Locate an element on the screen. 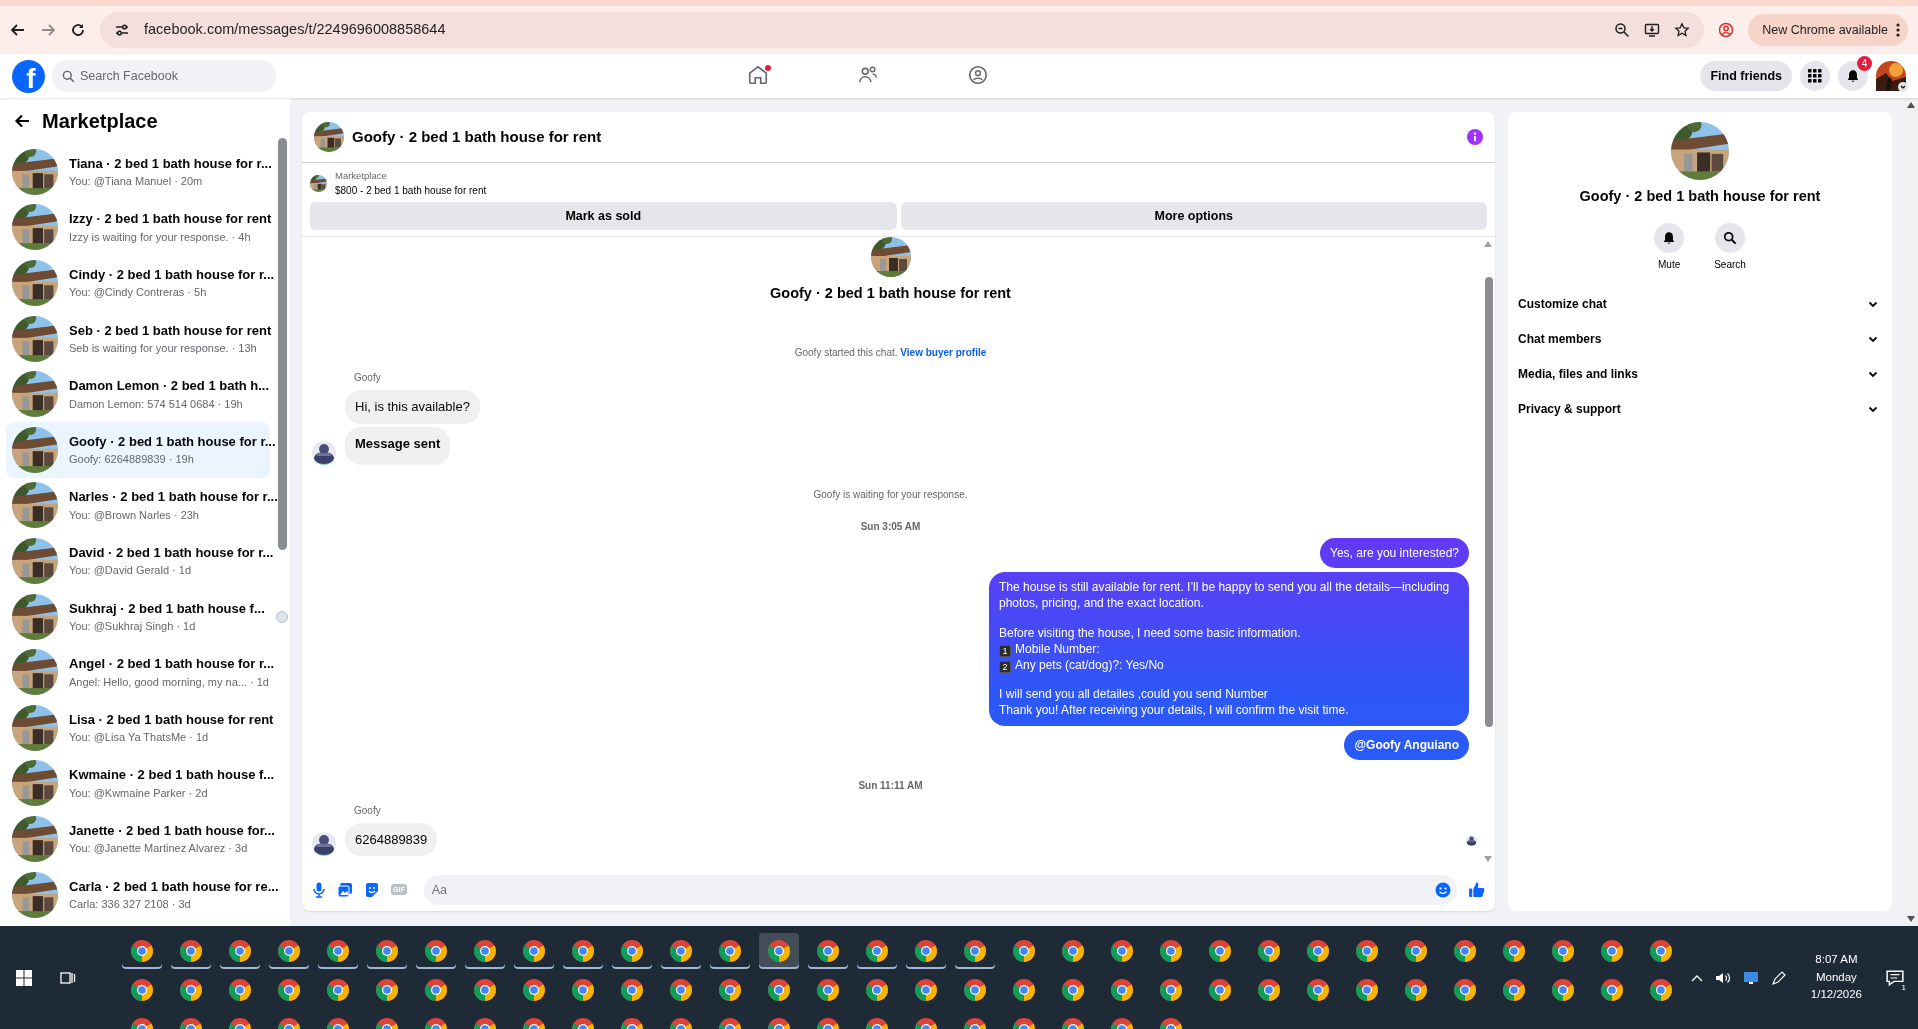  sticker-icon is located at coordinates (372, 889).